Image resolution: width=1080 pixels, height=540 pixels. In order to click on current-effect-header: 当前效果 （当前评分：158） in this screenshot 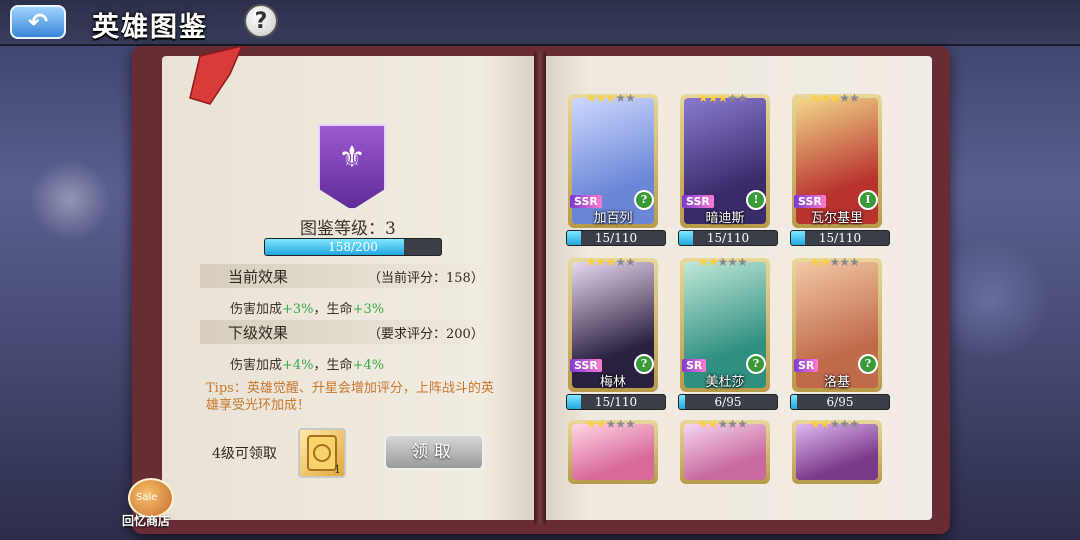, I will do `click(345, 276)`.